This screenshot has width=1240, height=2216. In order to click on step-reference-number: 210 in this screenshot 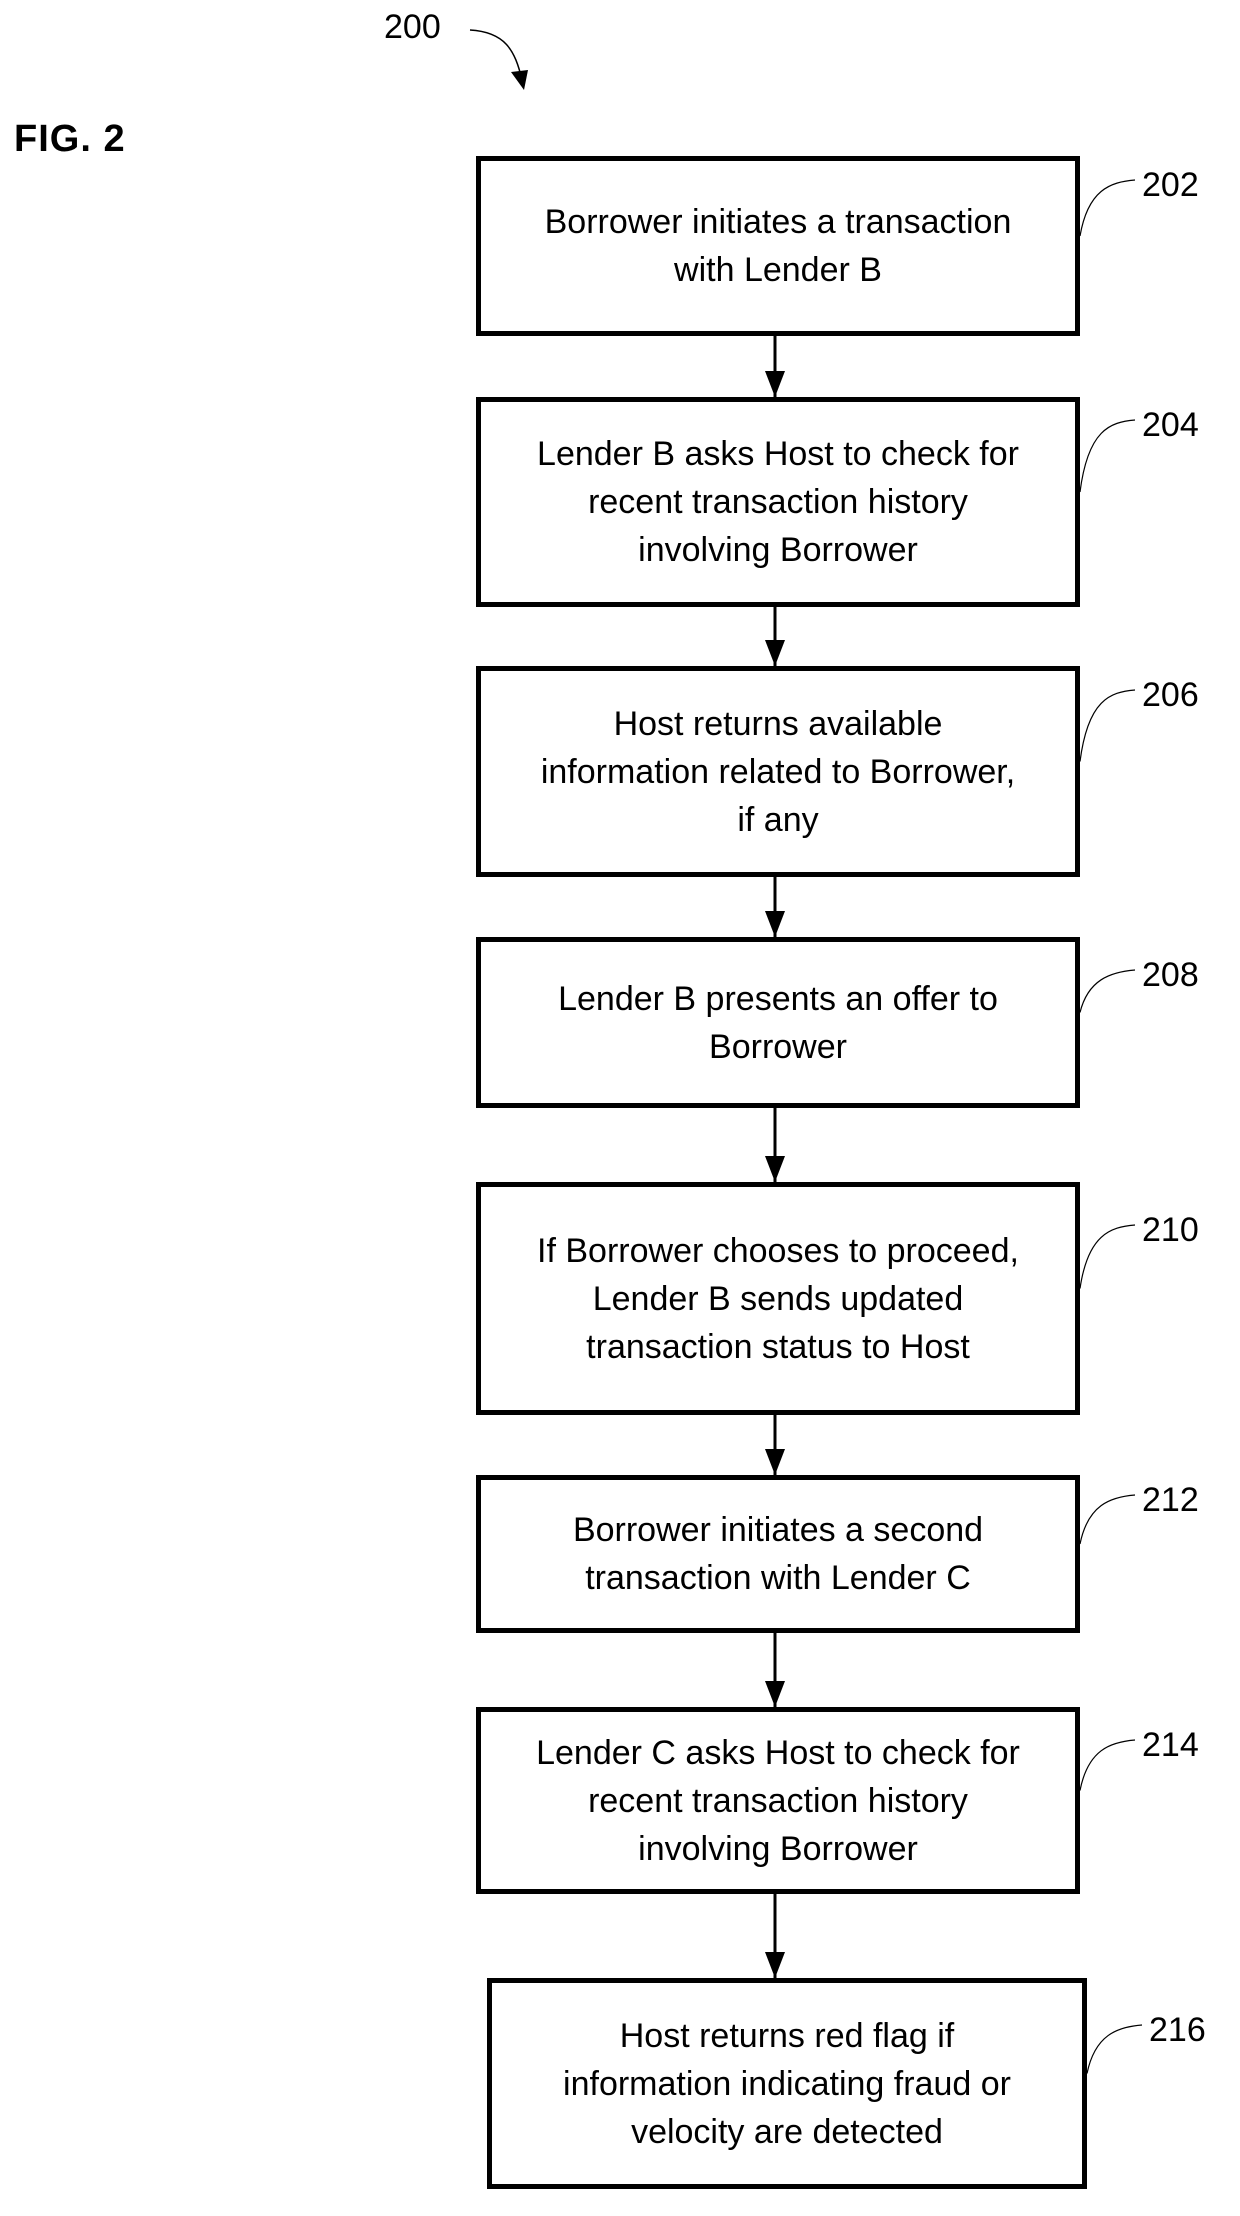, I will do `click(1170, 1230)`.